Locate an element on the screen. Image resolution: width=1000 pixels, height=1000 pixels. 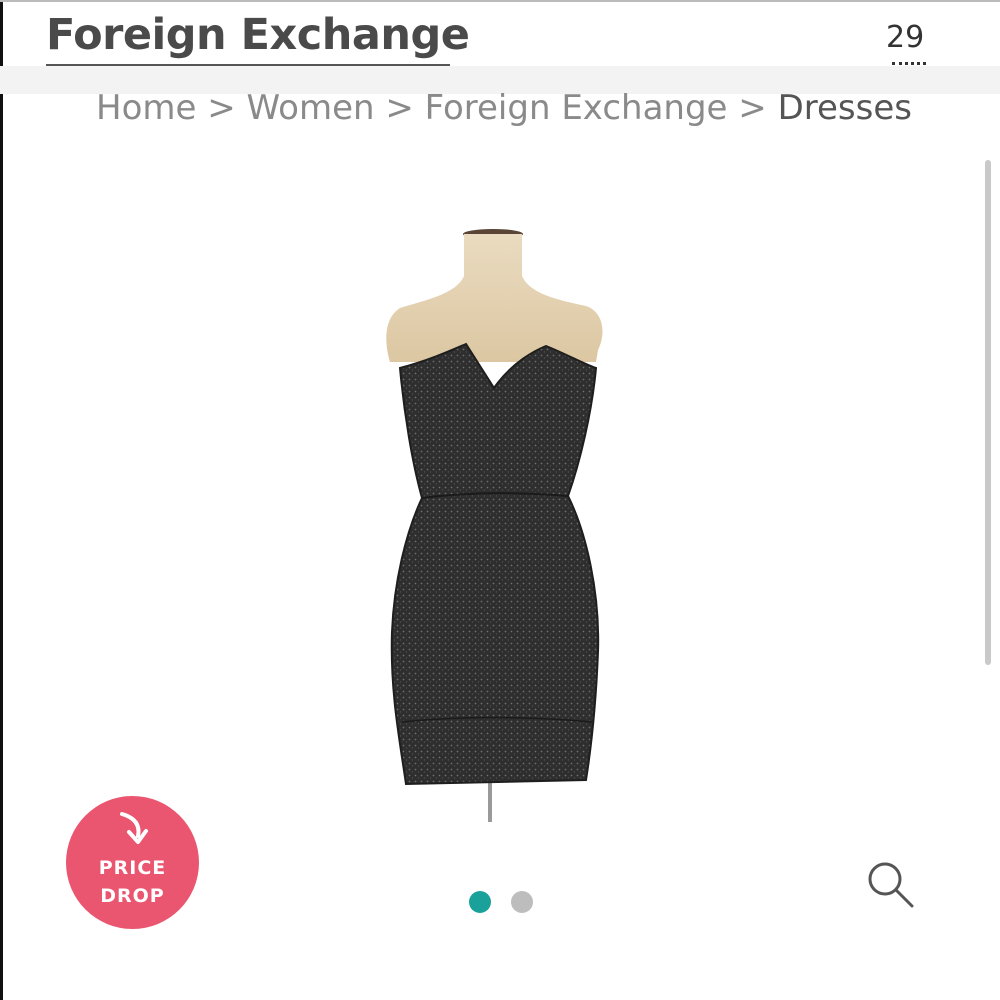
breadcrumb-home: Home is located at coordinates (146, 108).